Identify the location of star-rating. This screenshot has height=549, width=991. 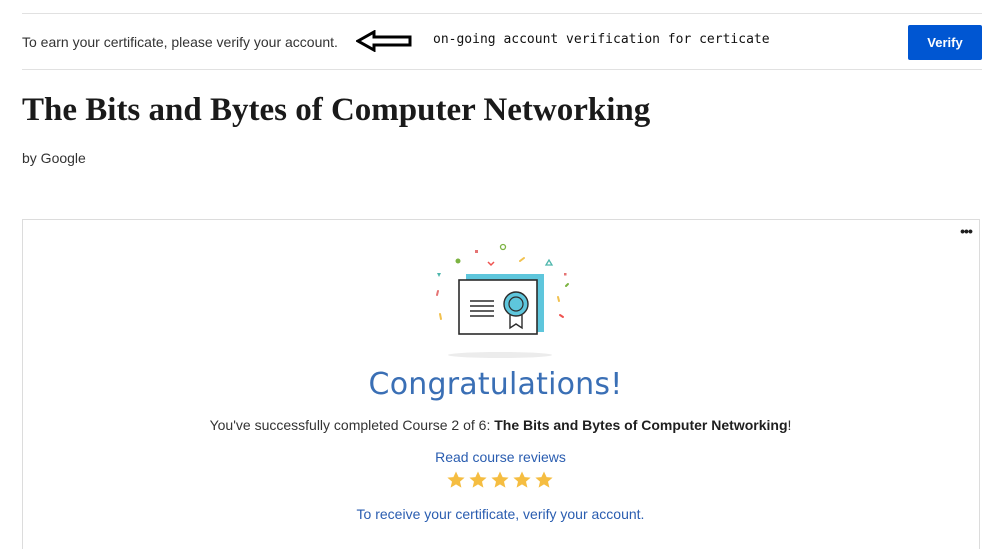
(501, 482).